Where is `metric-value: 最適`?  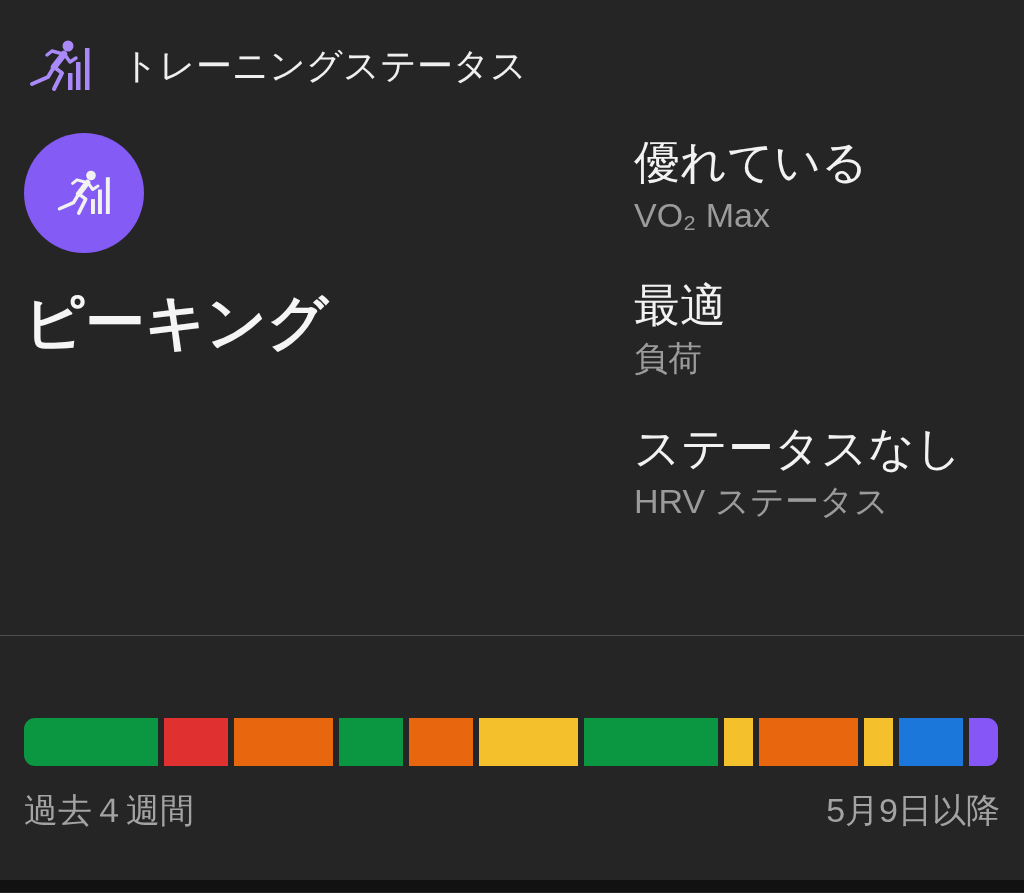 metric-value: 最適 is located at coordinates (680, 305).